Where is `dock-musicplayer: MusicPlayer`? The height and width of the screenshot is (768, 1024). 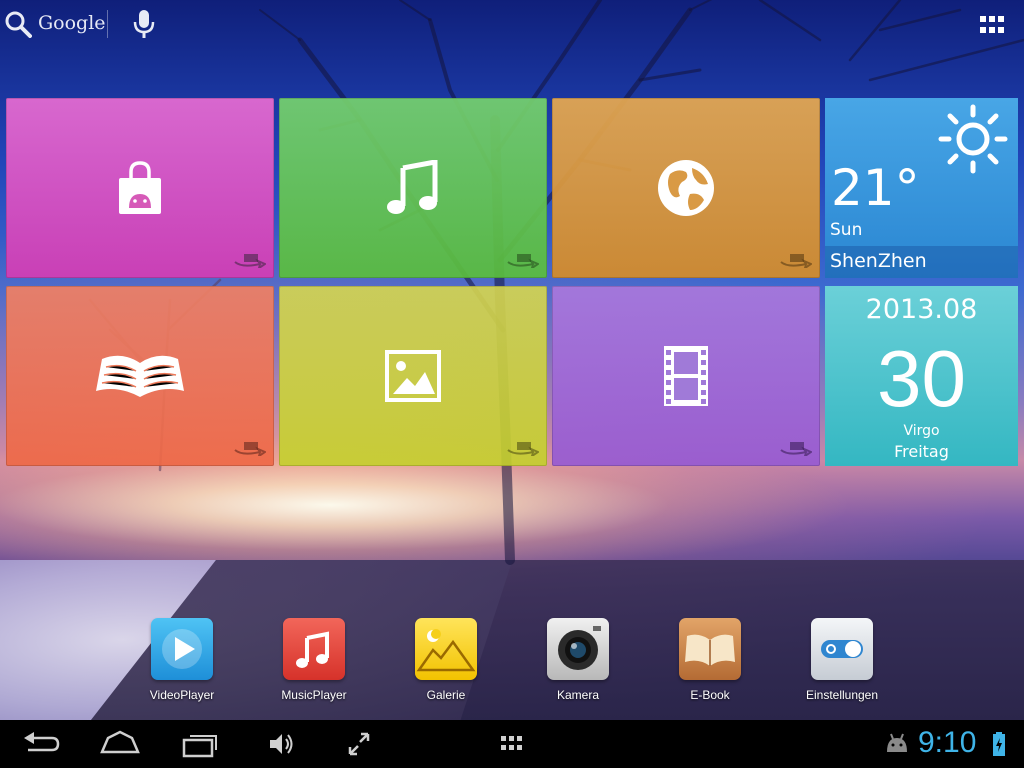
dock-musicplayer: MusicPlayer is located at coordinates (314, 660).